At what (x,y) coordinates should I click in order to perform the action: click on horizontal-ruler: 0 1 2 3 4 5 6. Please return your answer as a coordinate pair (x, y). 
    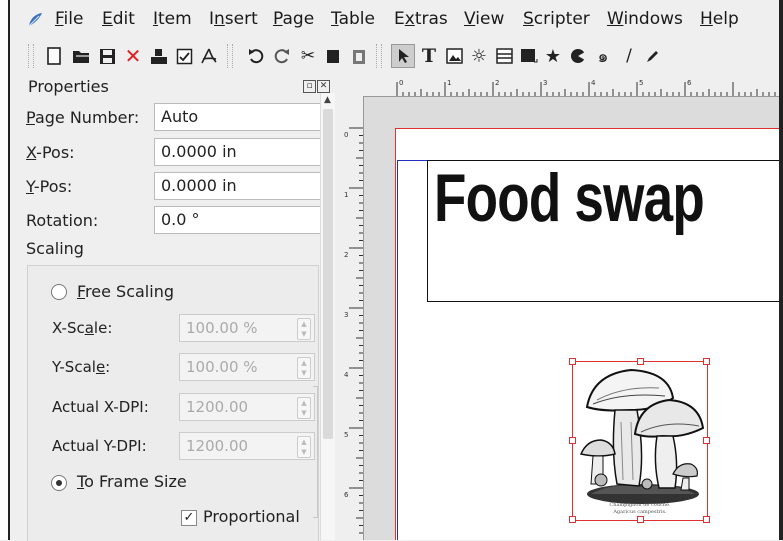
    Looking at the image, I should click on (560, 85).